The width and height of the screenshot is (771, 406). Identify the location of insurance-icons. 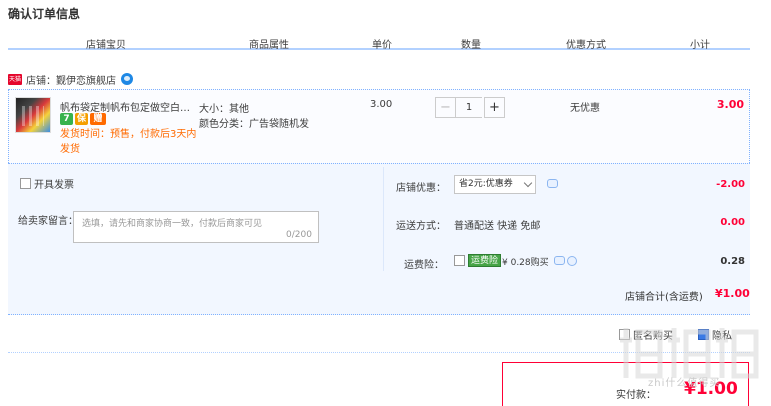
(565, 261).